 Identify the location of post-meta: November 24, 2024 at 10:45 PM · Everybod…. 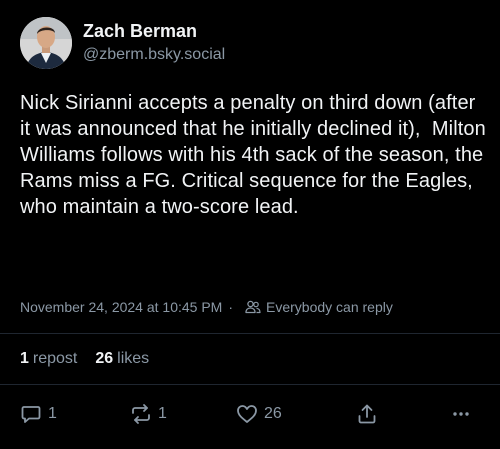
(206, 307).